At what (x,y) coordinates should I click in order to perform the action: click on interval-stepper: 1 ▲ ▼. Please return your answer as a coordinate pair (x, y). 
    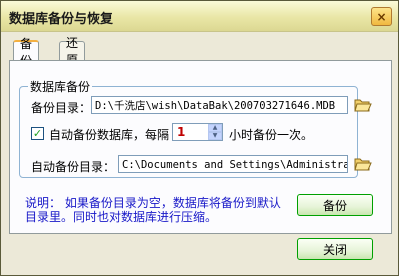
    Looking at the image, I should click on (197, 132).